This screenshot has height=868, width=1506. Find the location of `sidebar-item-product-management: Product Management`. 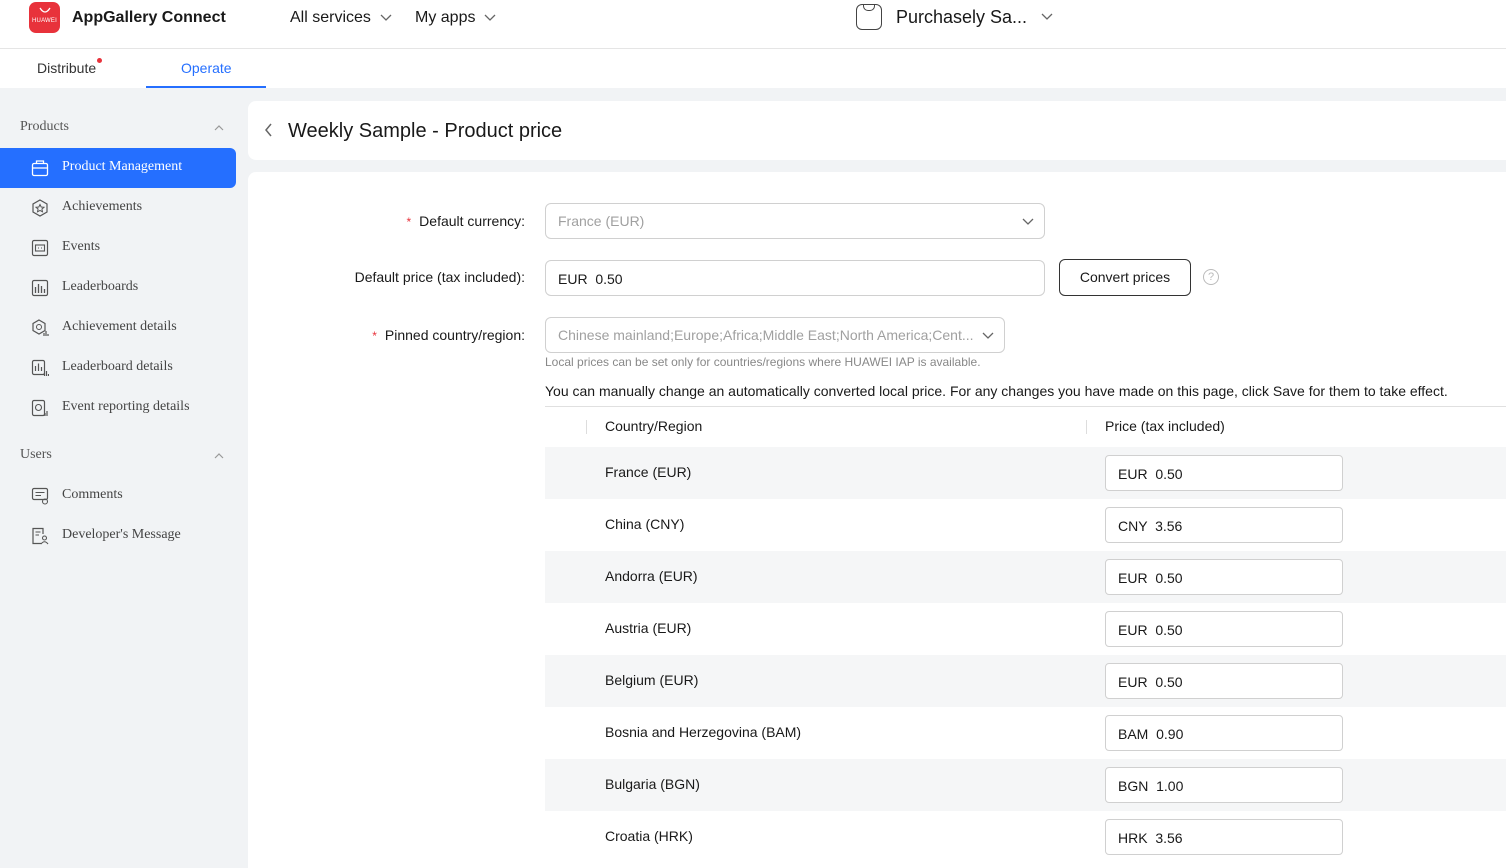

sidebar-item-product-management: Product Management is located at coordinates (118, 168).